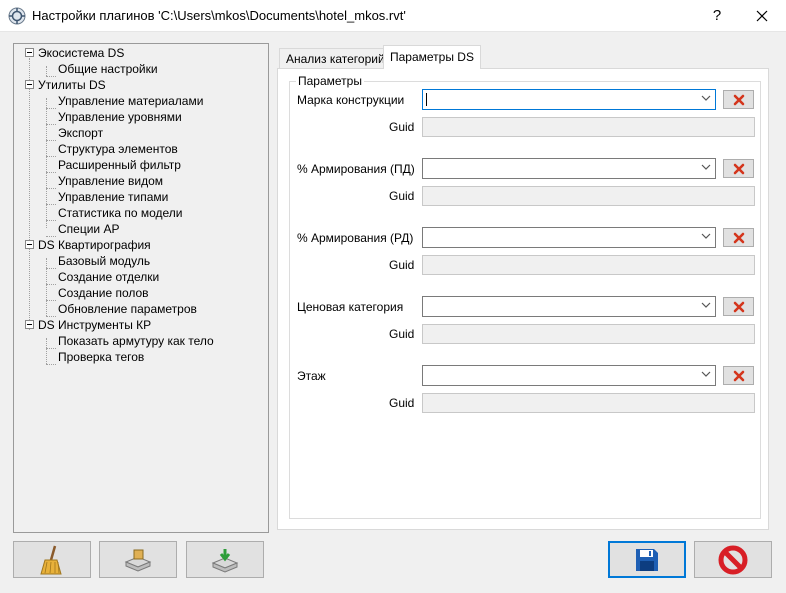 The height and width of the screenshot is (593, 786). What do you see at coordinates (120, 117) in the screenshot?
I see `tree-item: Управление уровнями` at bounding box center [120, 117].